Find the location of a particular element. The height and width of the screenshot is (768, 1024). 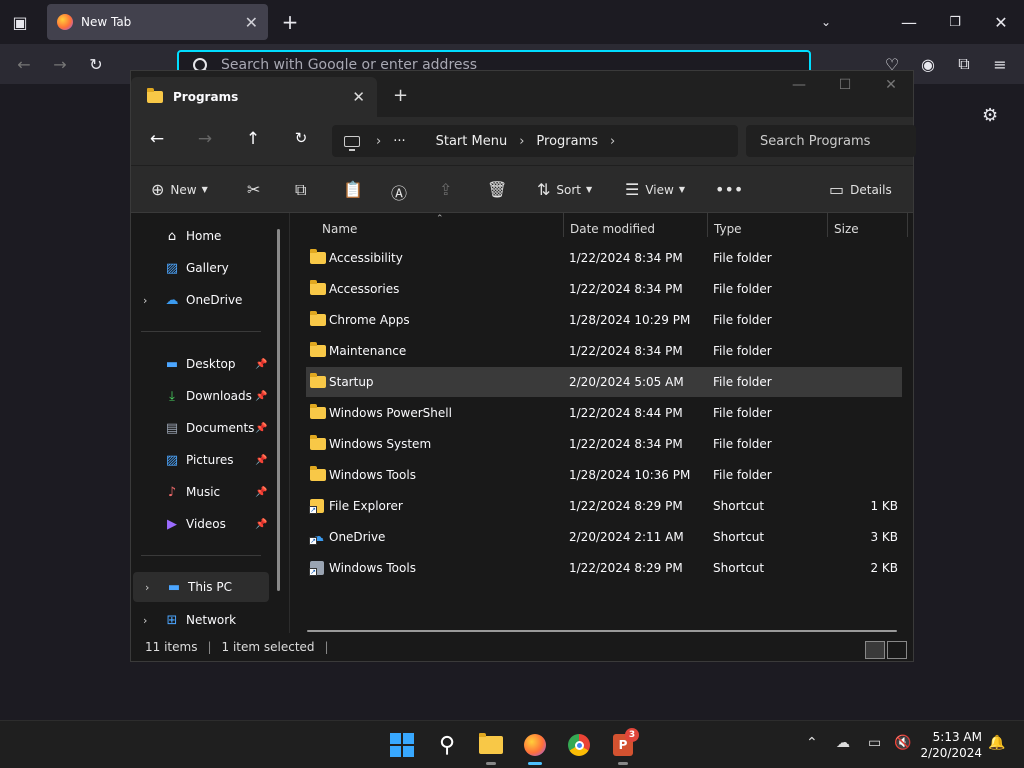

search-icon: ⚲ is located at coordinates (447, 745).